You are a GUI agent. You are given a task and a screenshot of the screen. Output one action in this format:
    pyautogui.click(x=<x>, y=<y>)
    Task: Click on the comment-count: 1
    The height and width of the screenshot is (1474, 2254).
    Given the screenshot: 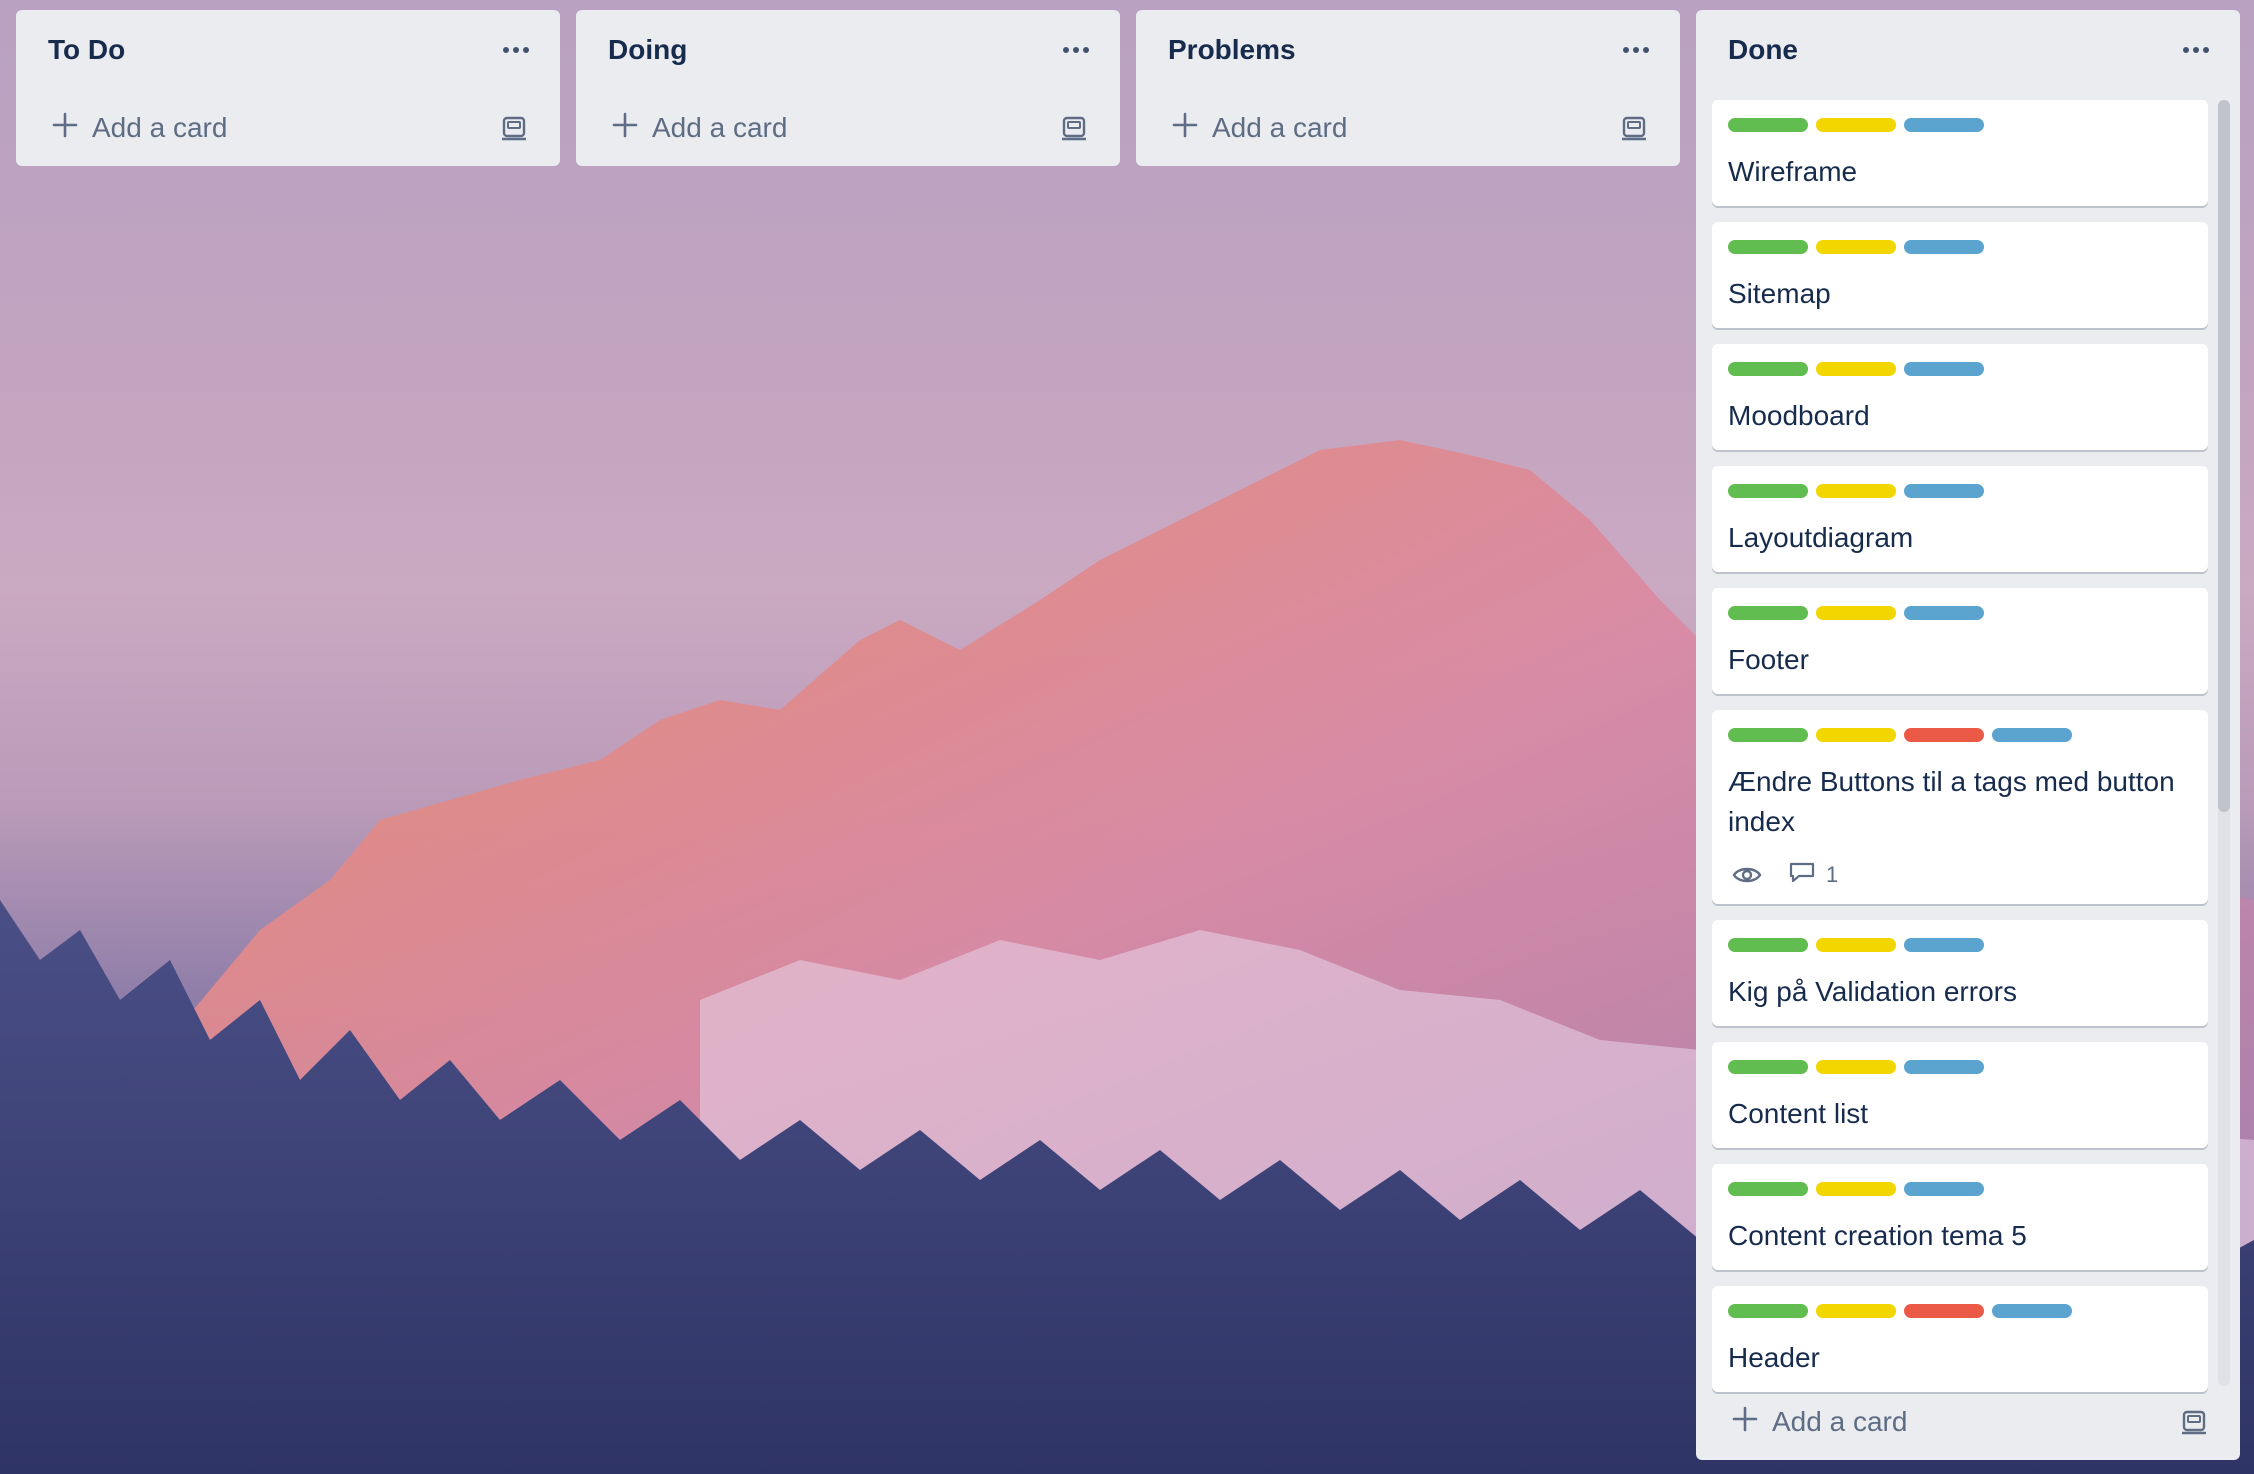 What is the action you would take?
    pyautogui.click(x=1832, y=874)
    